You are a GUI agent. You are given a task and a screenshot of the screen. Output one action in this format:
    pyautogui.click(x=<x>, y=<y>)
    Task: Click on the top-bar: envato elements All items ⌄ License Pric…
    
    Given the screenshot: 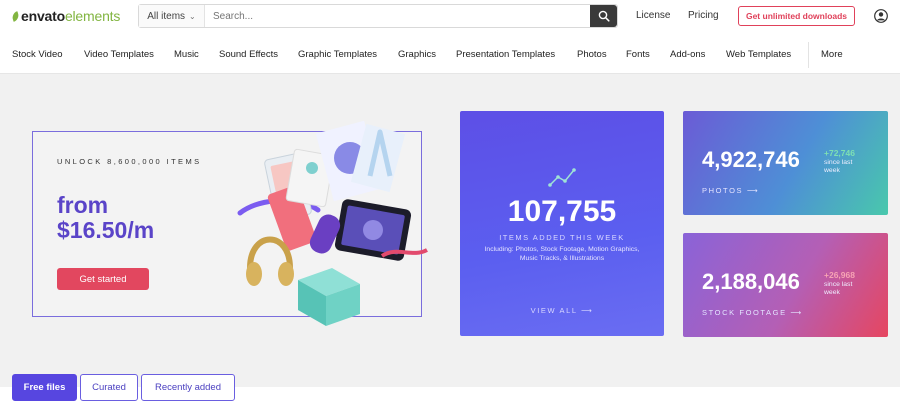 What is the action you would take?
    pyautogui.click(x=450, y=17)
    